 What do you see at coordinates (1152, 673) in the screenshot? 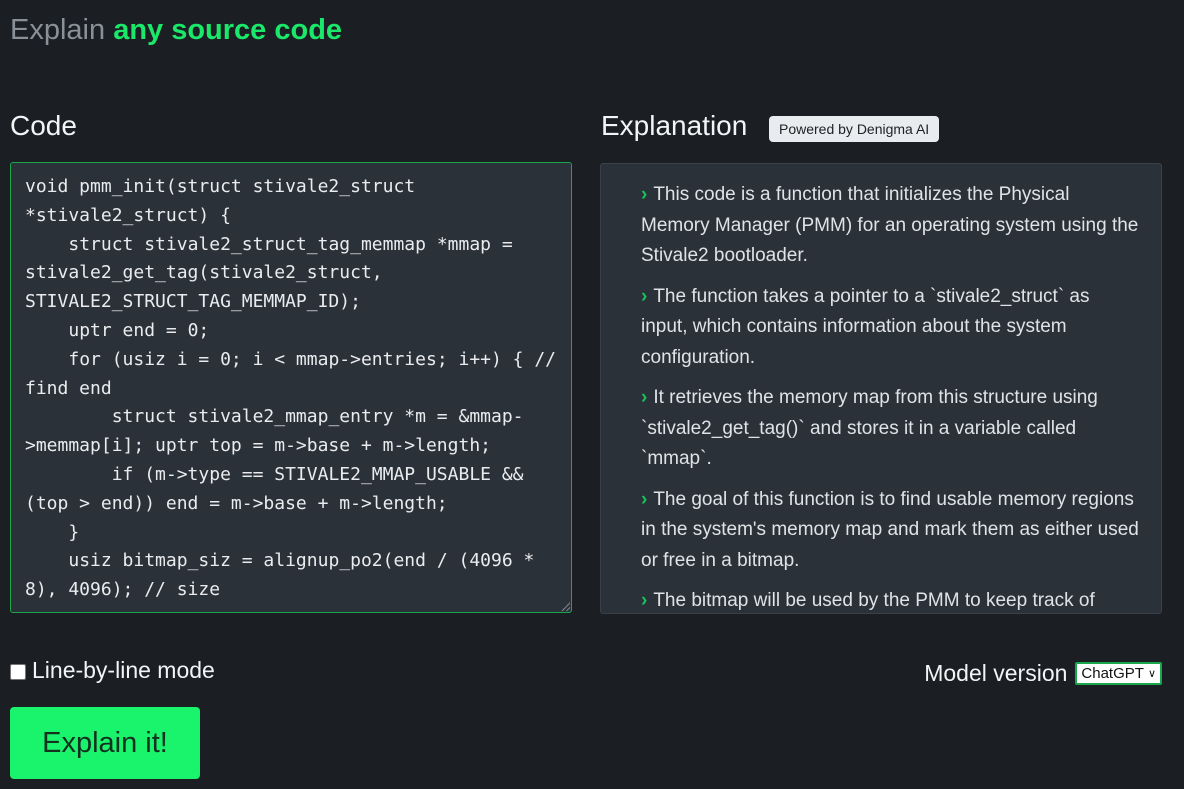
I see `chevron-down-icon: ∨` at bounding box center [1152, 673].